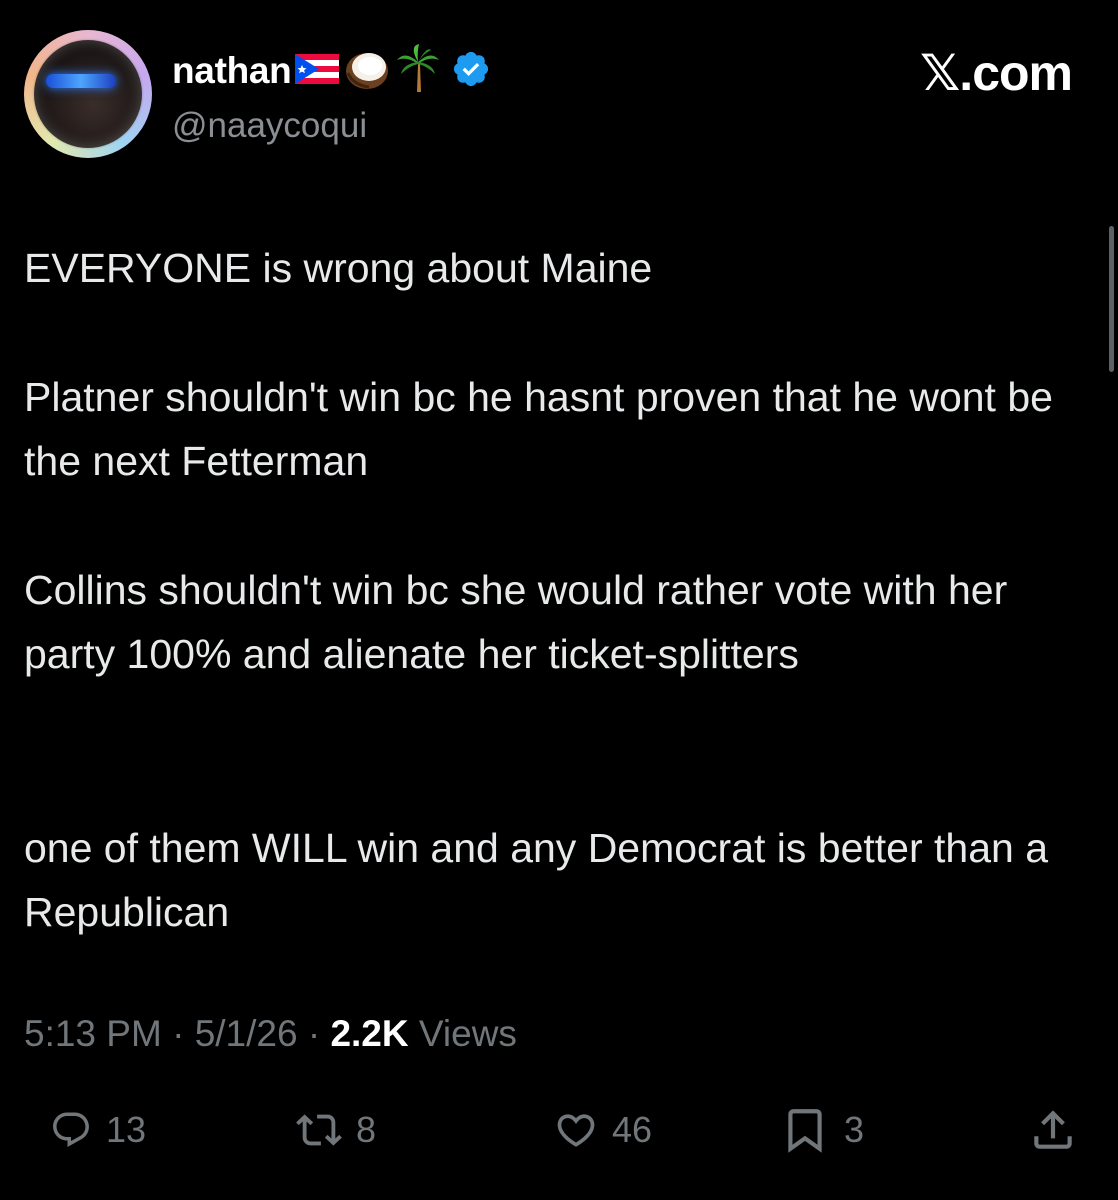 Image resolution: width=1118 pixels, height=1200 pixels. Describe the element at coordinates (269, 126) in the screenshot. I see `user-handle: @naaycoqui` at that location.